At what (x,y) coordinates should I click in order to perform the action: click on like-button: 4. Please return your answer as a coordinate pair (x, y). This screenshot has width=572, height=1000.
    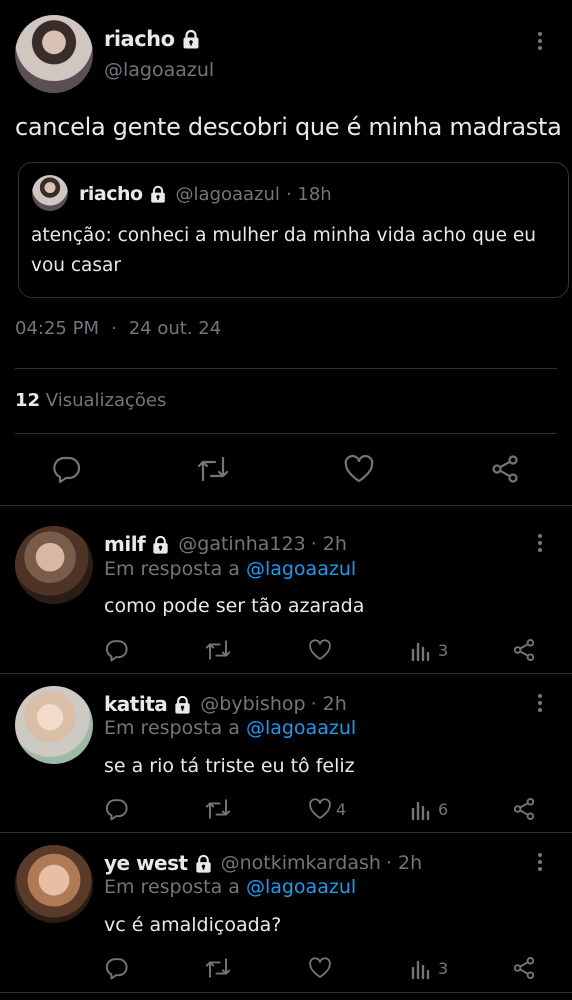
    Looking at the image, I should click on (327, 809).